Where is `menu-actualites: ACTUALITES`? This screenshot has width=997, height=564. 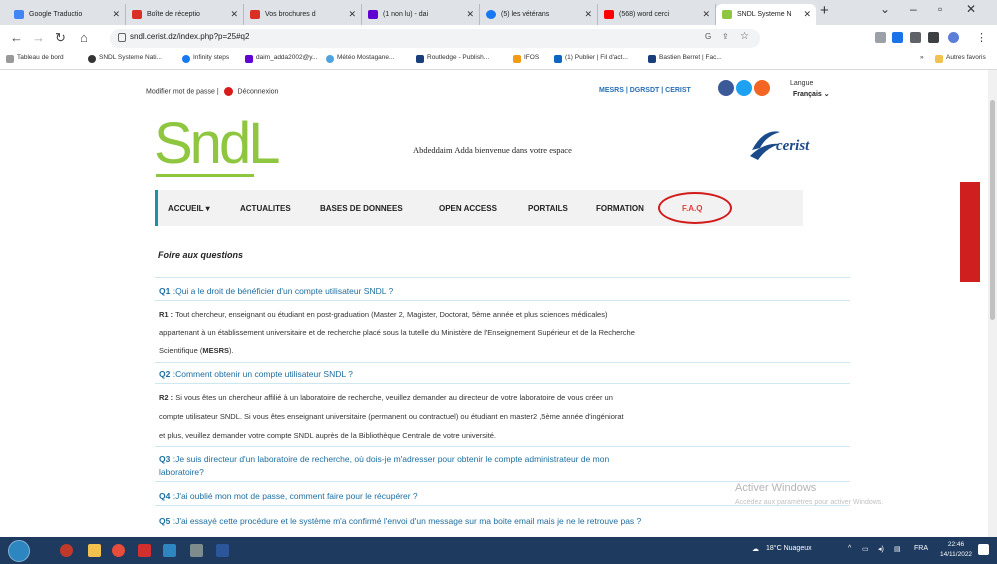 menu-actualites: ACTUALITES is located at coordinates (265, 208).